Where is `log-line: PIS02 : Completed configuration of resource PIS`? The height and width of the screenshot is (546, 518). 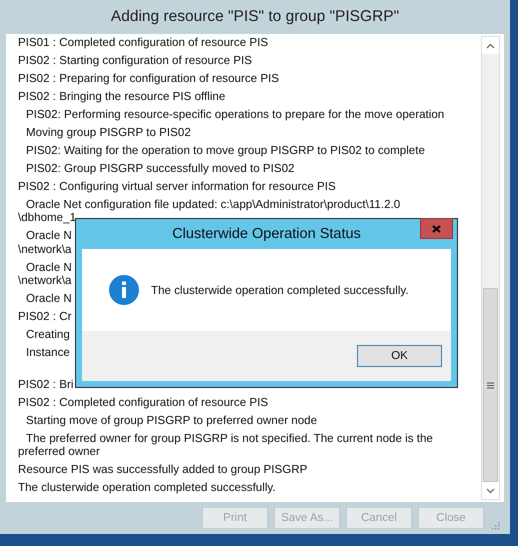
log-line: PIS02 : Completed configuration of resource PIS is located at coordinates (143, 403).